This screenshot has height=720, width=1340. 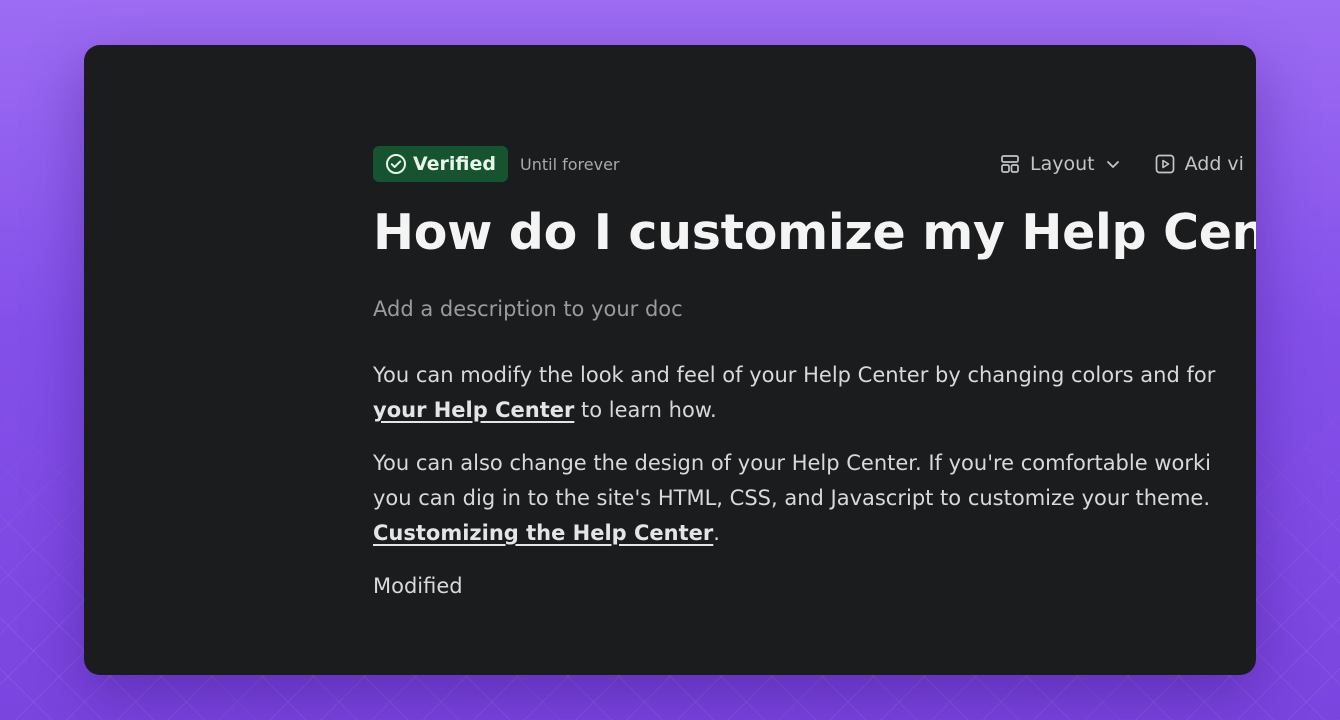 What do you see at coordinates (543, 533) in the screenshot?
I see `customizing-help-center-link: Customizing the Help Center` at bounding box center [543, 533].